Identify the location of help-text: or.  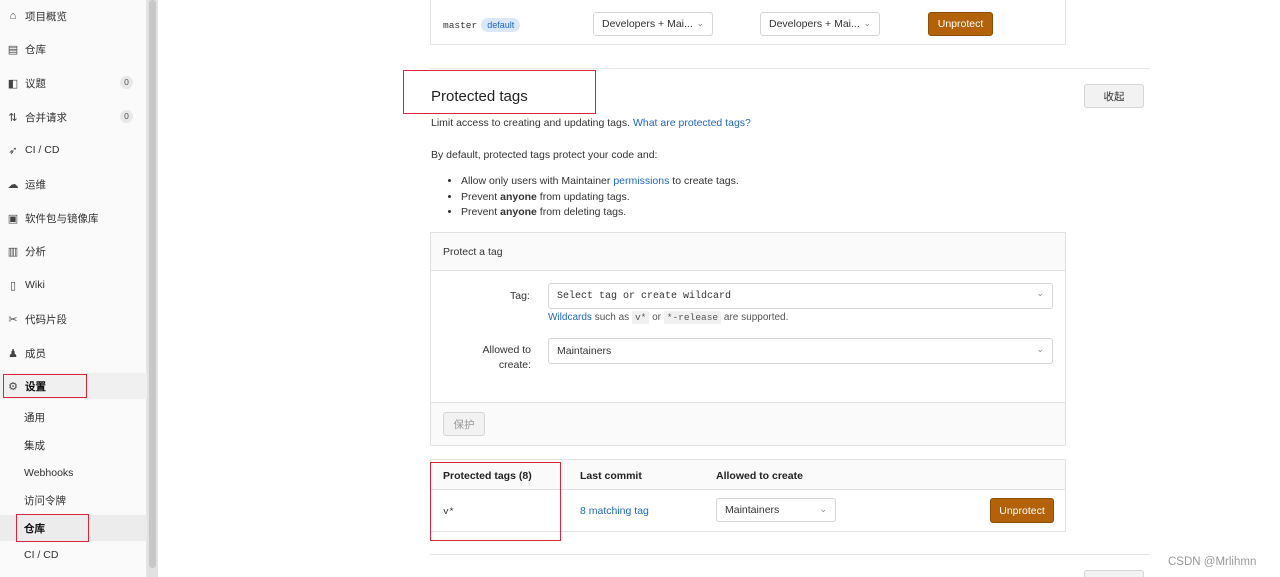
(657, 317).